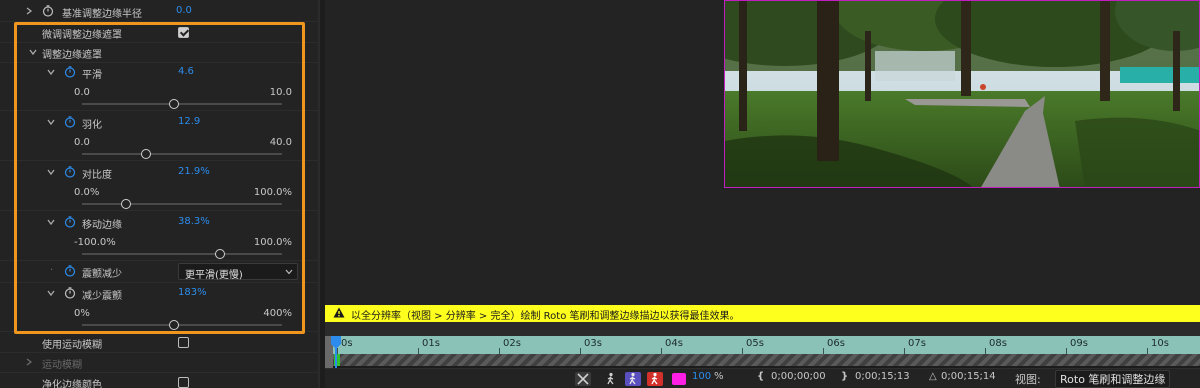 This screenshot has height=388, width=1200. I want to click on warning-icon, so click(339, 312).